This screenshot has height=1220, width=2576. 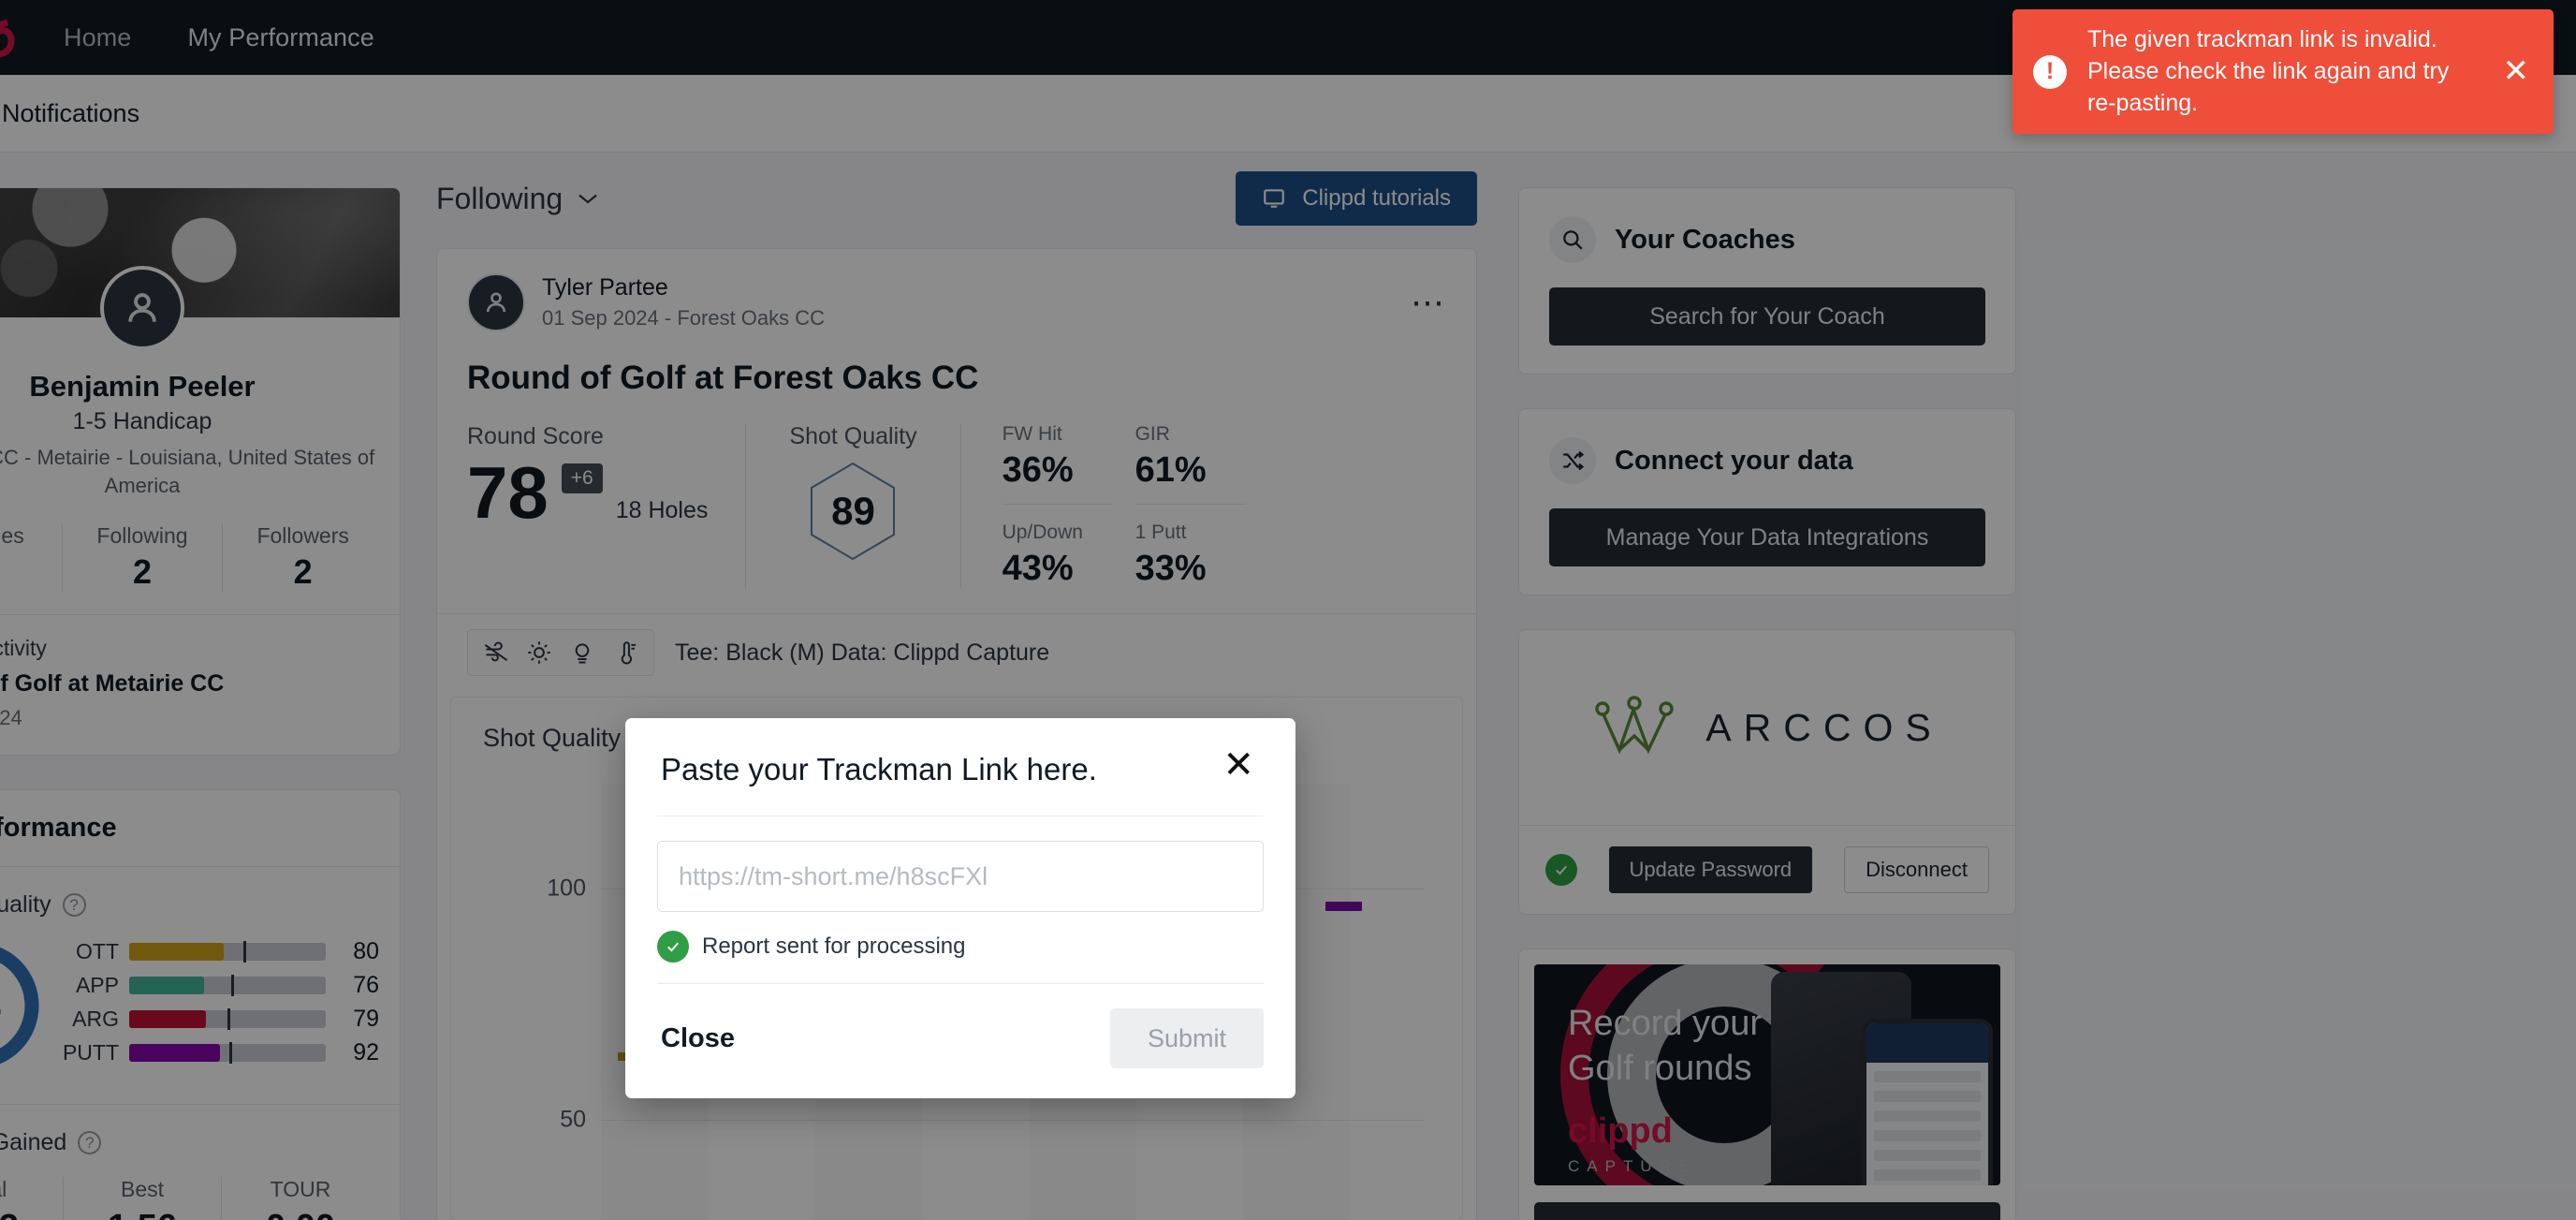 What do you see at coordinates (2050, 71) in the screenshot?
I see `alert-icon: !` at bounding box center [2050, 71].